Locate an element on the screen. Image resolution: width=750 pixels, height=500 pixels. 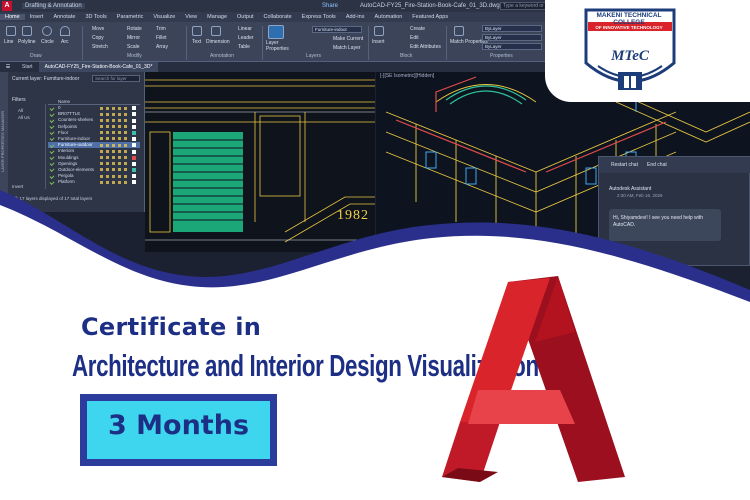
autocad-logo-icon is located at coordinates (533, 379).